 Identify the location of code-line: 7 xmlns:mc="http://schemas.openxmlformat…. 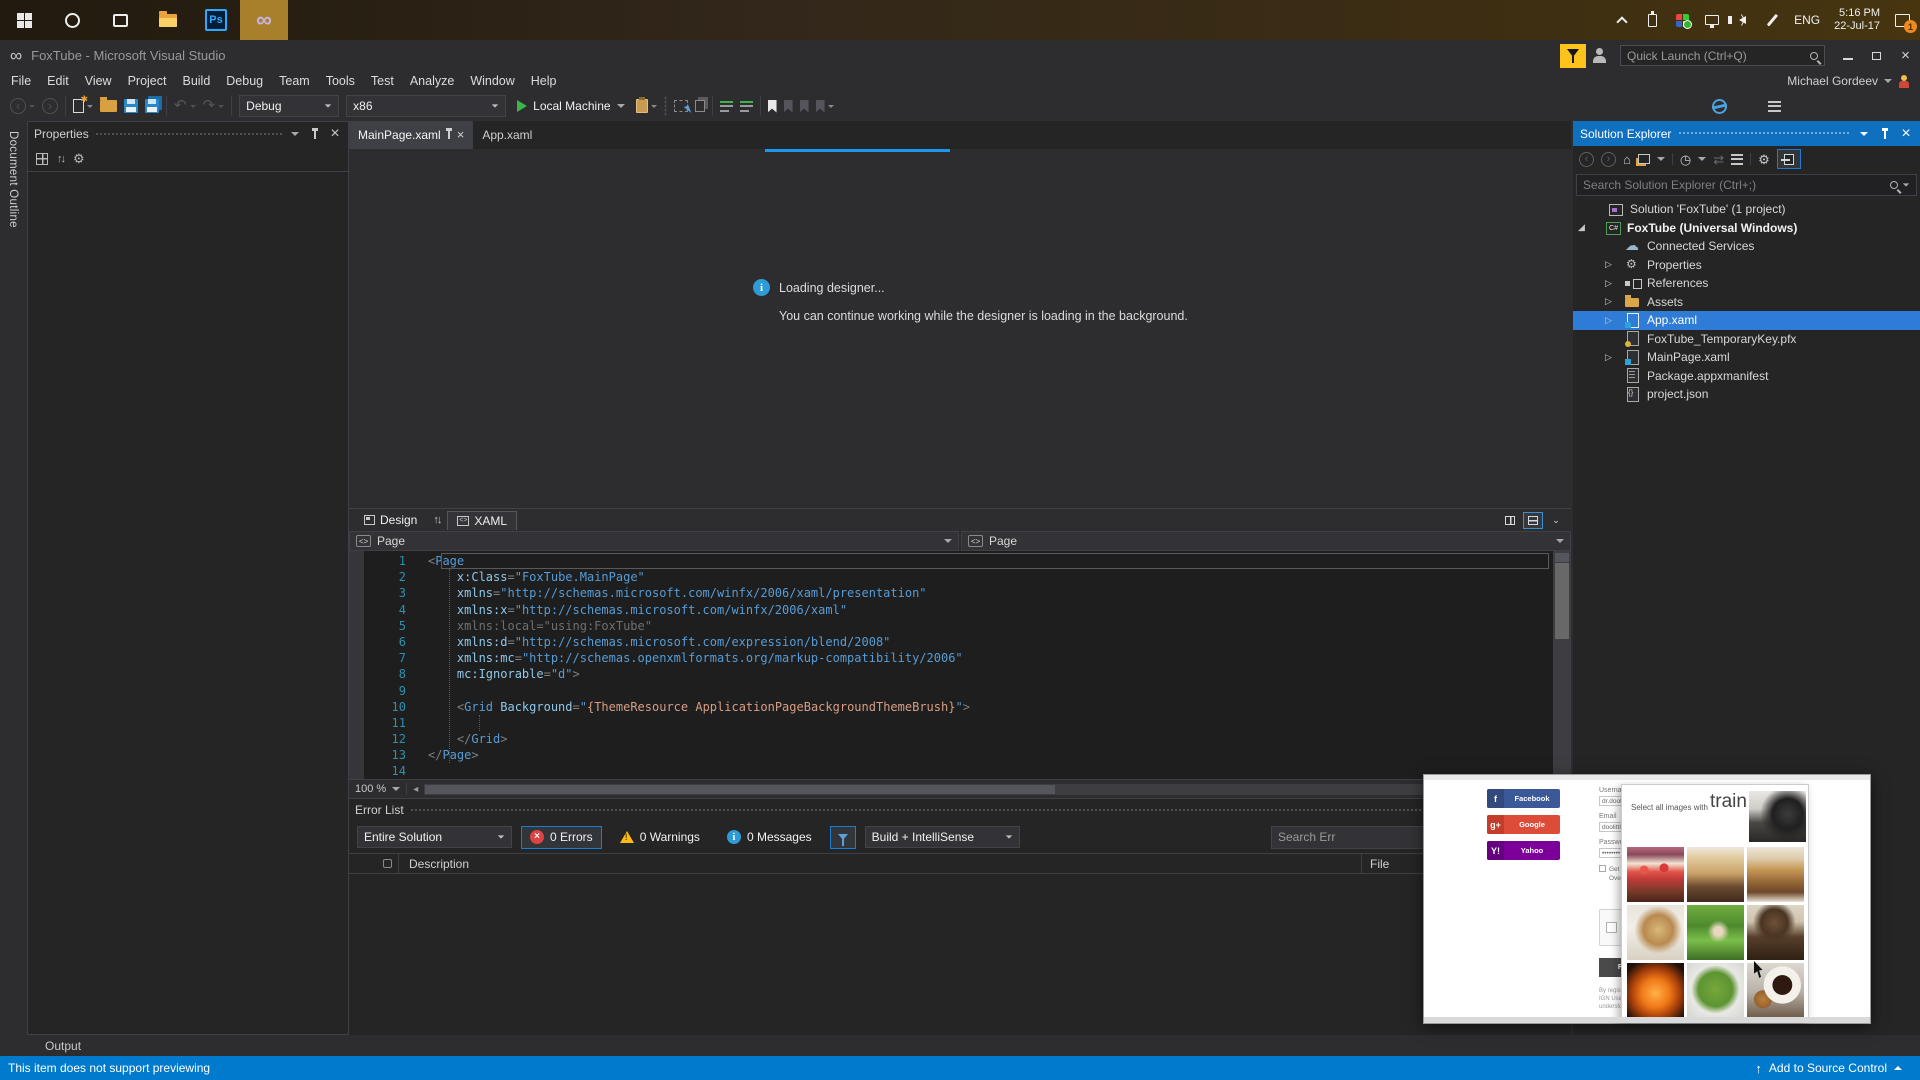
(951, 658).